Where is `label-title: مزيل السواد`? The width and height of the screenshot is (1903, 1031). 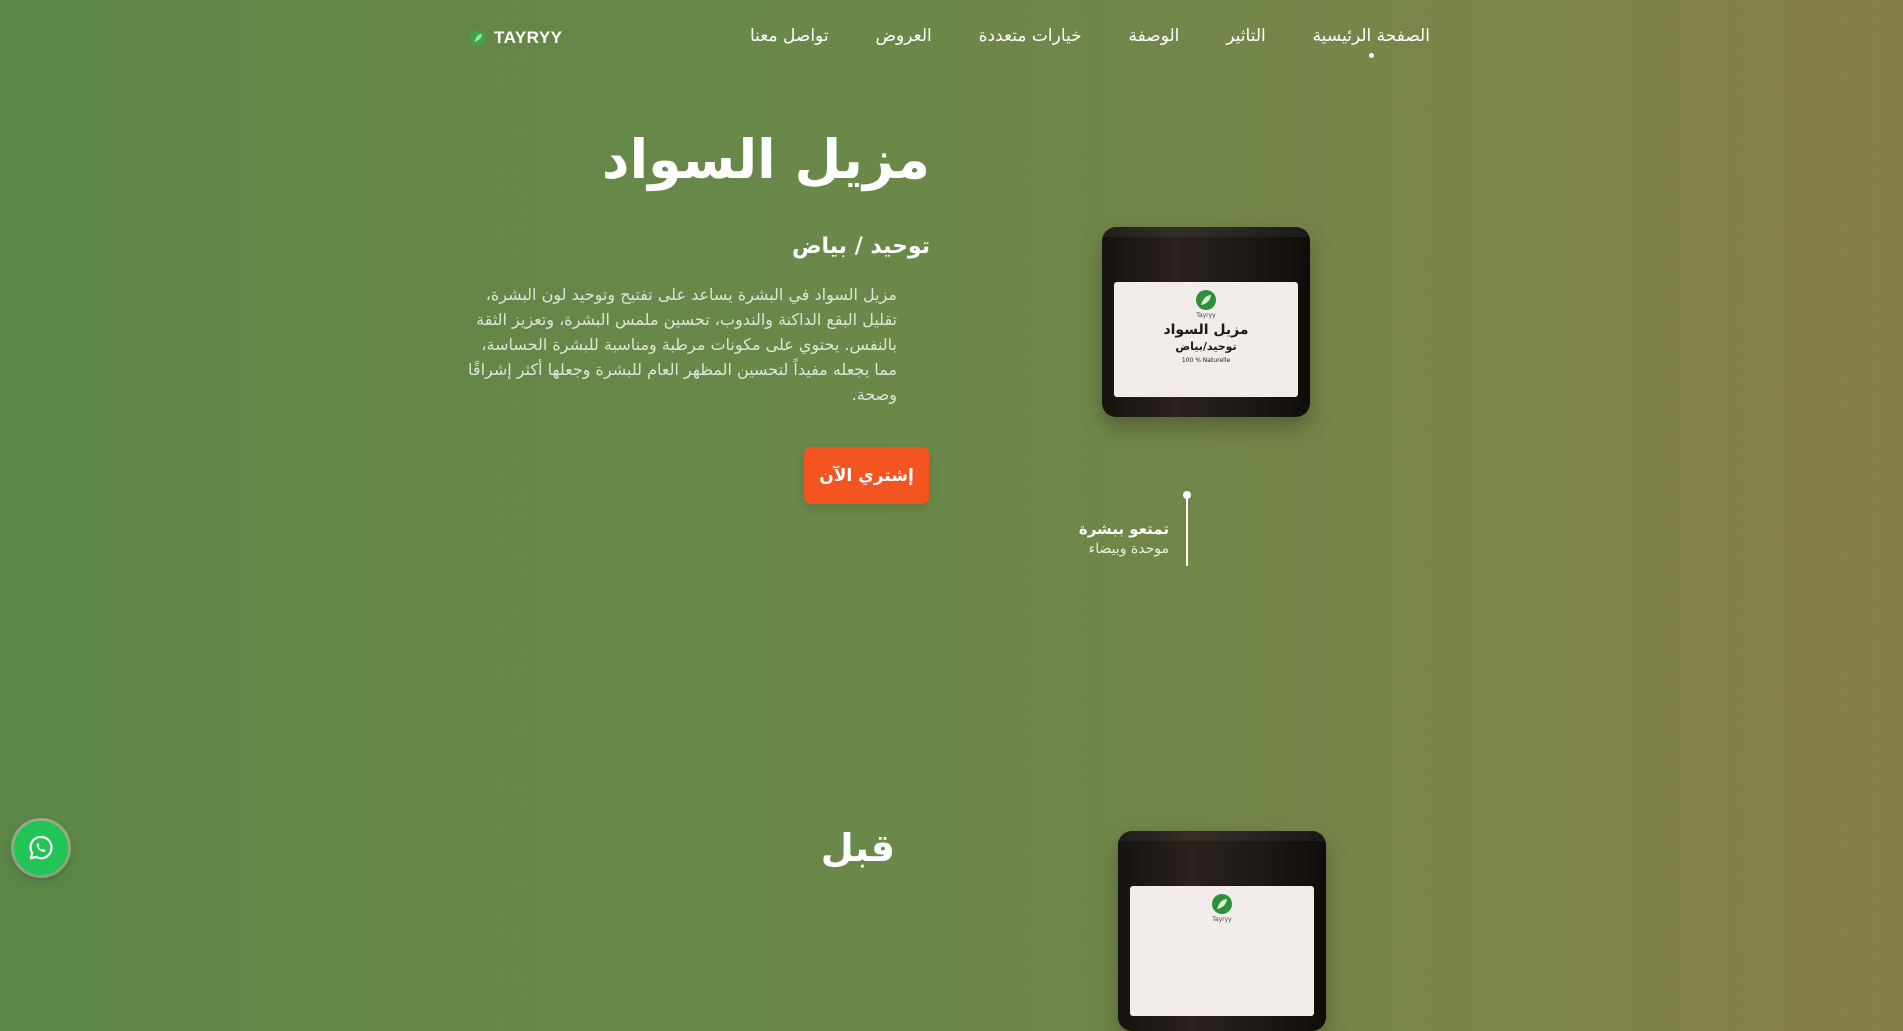
label-title: مزيل السواد is located at coordinates (1206, 330).